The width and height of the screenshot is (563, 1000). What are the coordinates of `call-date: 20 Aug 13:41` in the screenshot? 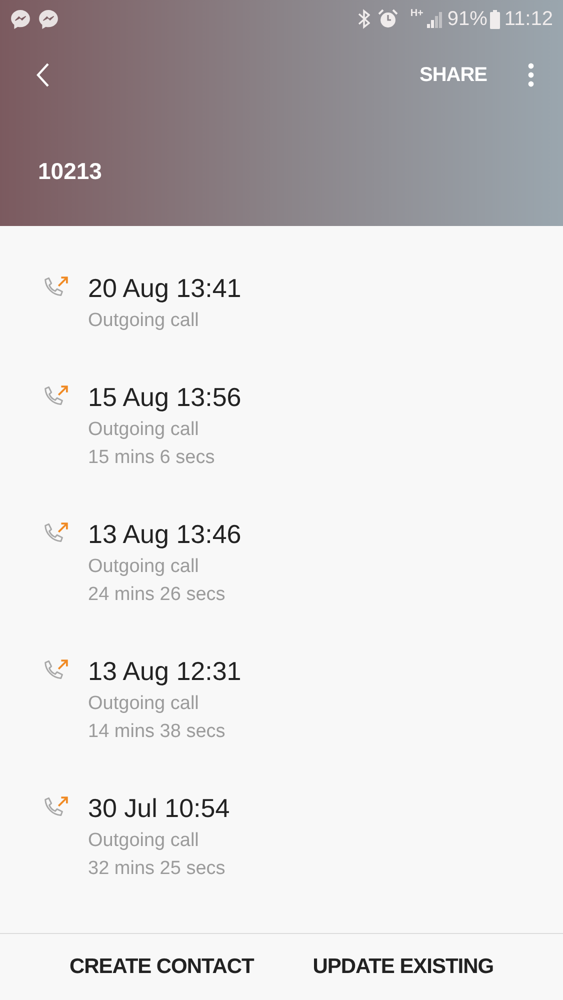 It's located at (165, 288).